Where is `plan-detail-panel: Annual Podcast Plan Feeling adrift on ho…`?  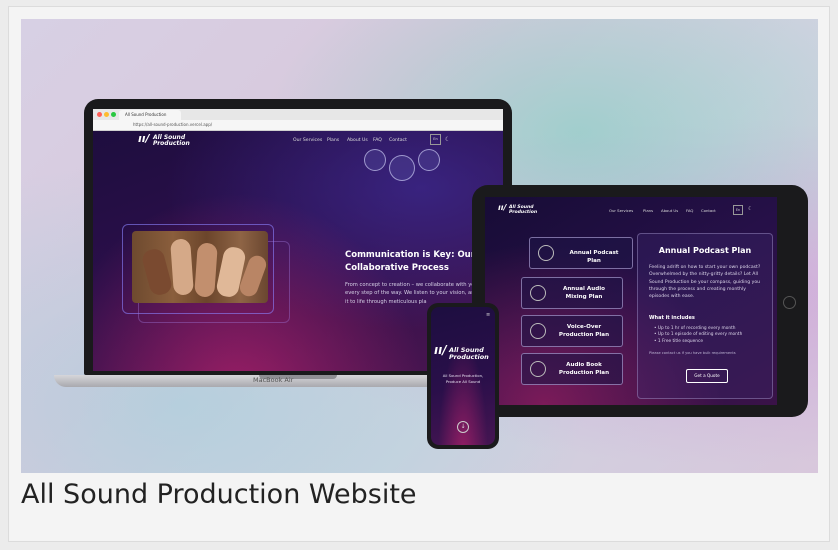 plan-detail-panel: Annual Podcast Plan Feeling adrift on ho… is located at coordinates (705, 316).